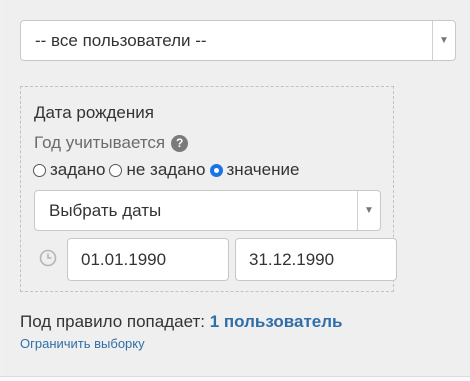  Describe the element at coordinates (238, 40) in the screenshot. I see `users-select: -- все пользователи -- ▼` at that location.